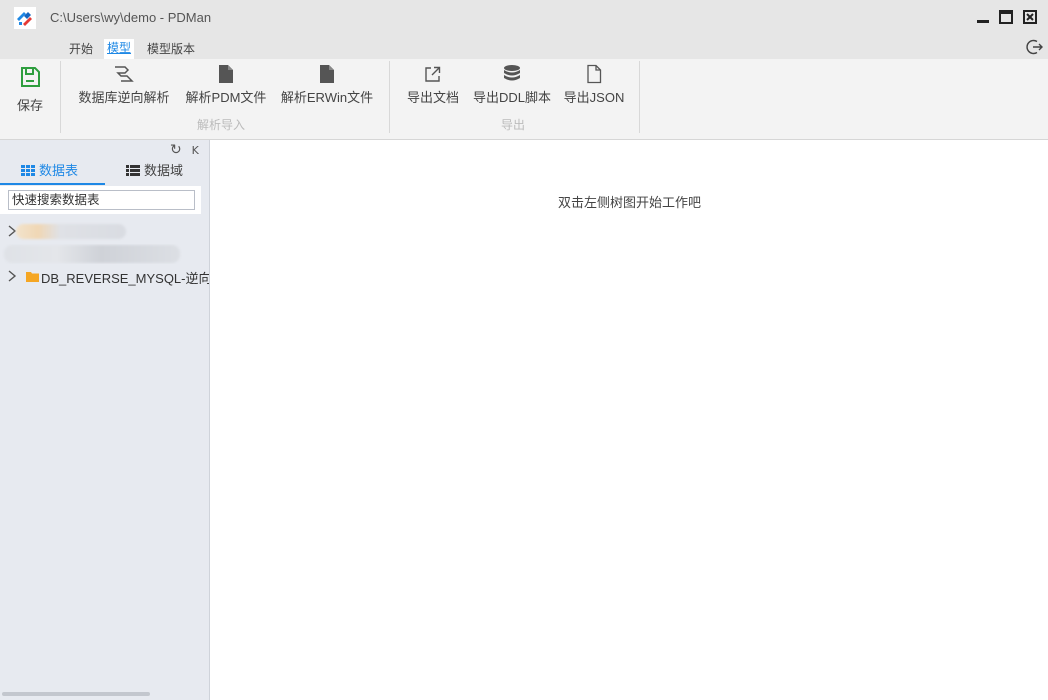 The height and width of the screenshot is (700, 1048). Describe the element at coordinates (1006, 17) in the screenshot. I see `maximize-icon` at that location.